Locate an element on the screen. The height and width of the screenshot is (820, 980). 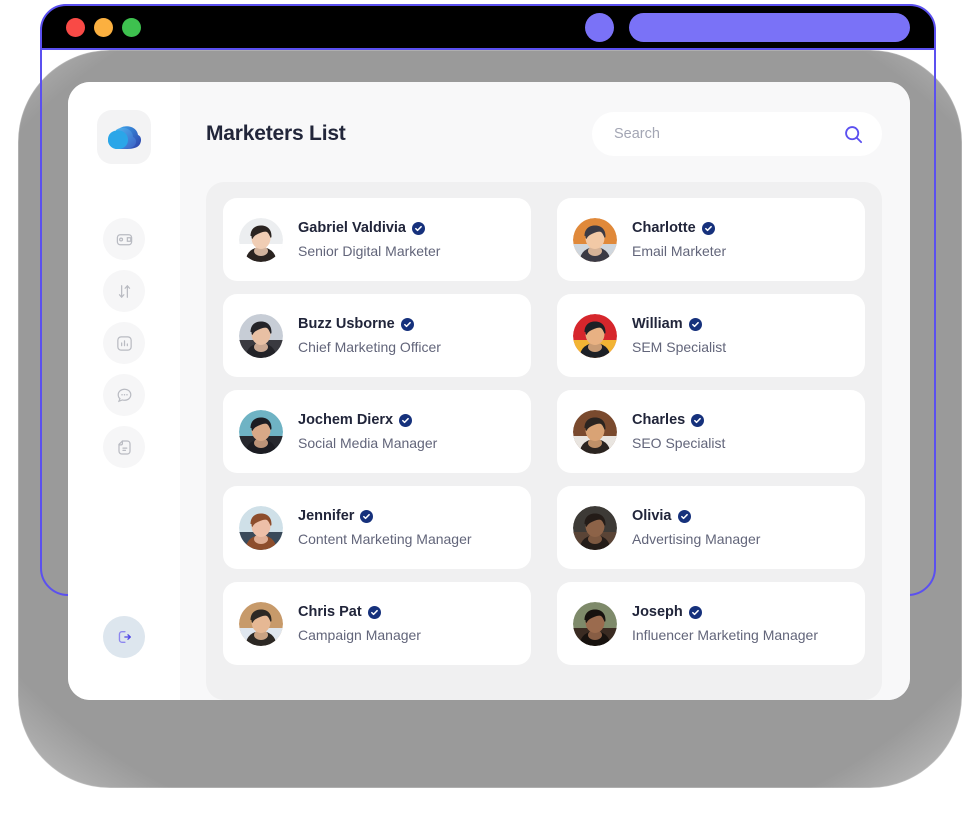
marketer-info: Chris Pat Campaign Manager is located at coordinates (359, 623).